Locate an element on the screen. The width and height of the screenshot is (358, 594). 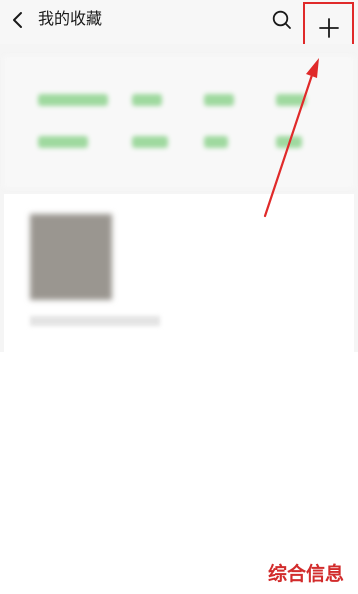
page-title: 我的收藏 is located at coordinates (70, 18).